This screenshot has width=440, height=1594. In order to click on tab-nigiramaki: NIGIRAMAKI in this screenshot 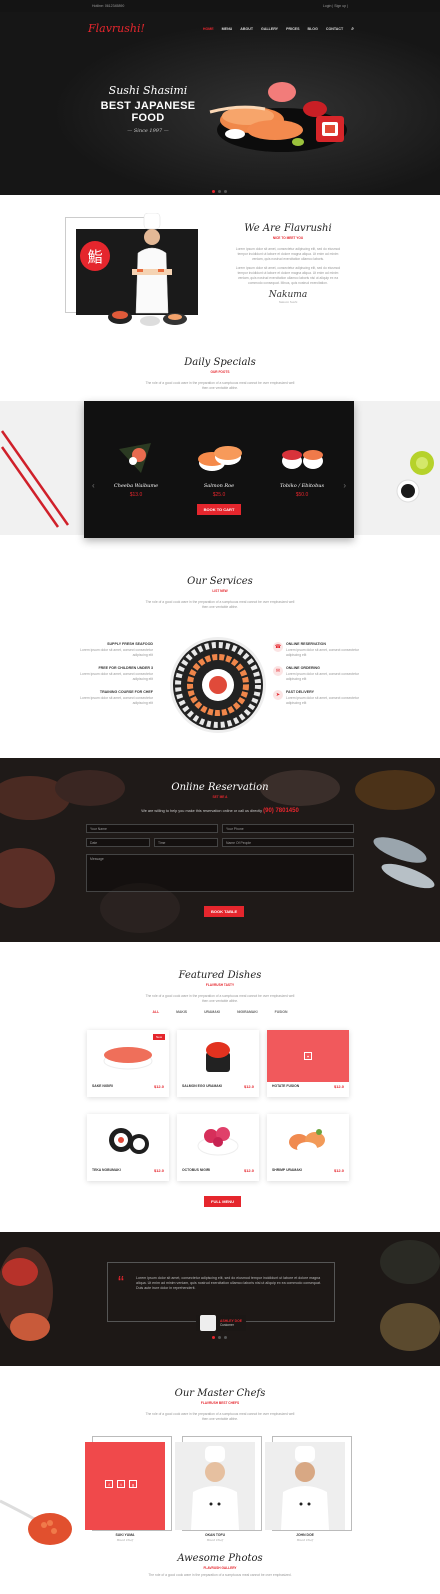, I will do `click(247, 1012)`.